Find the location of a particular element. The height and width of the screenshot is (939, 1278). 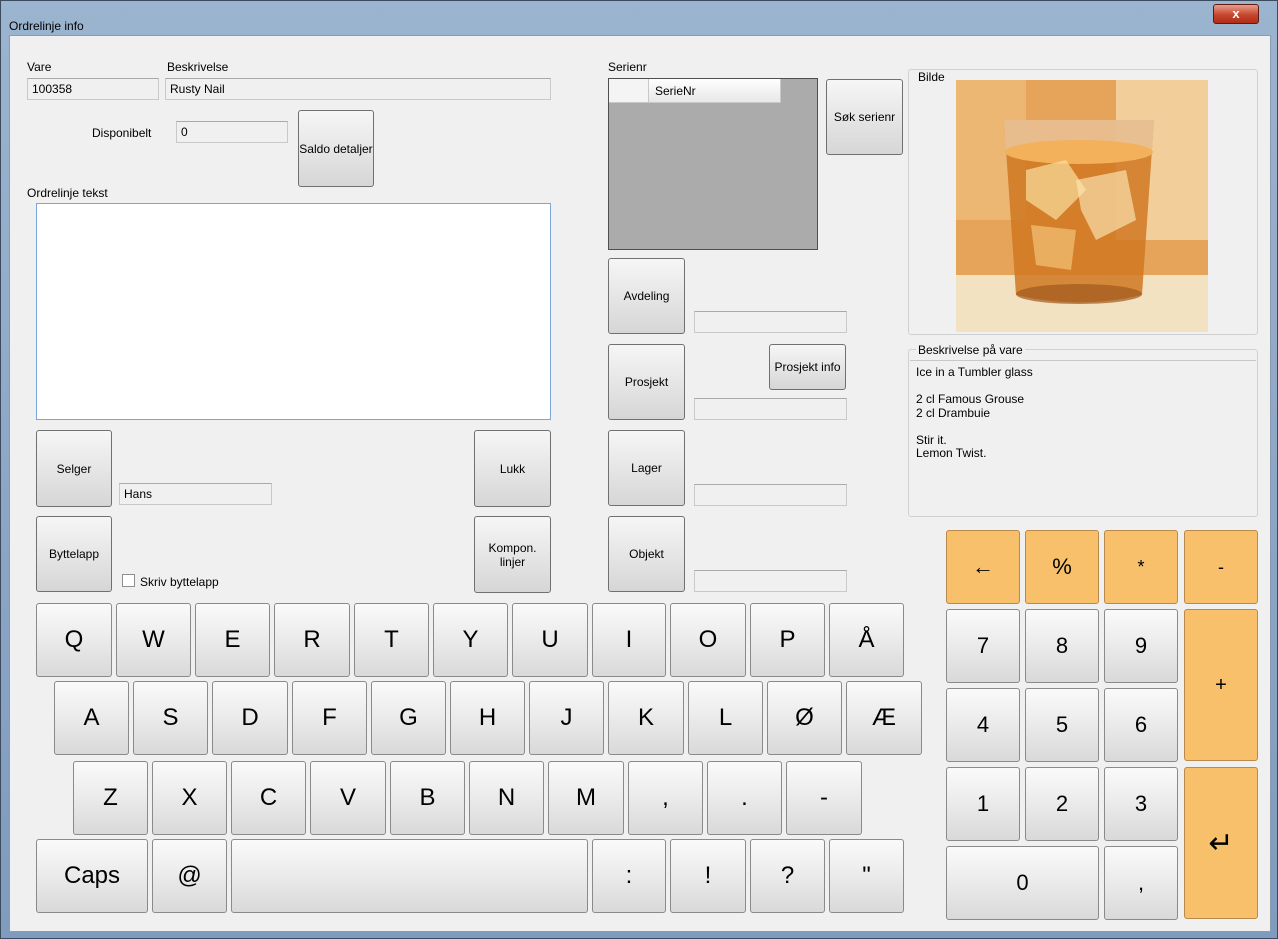

prosjekt-button: Prosjekt is located at coordinates (646, 382).